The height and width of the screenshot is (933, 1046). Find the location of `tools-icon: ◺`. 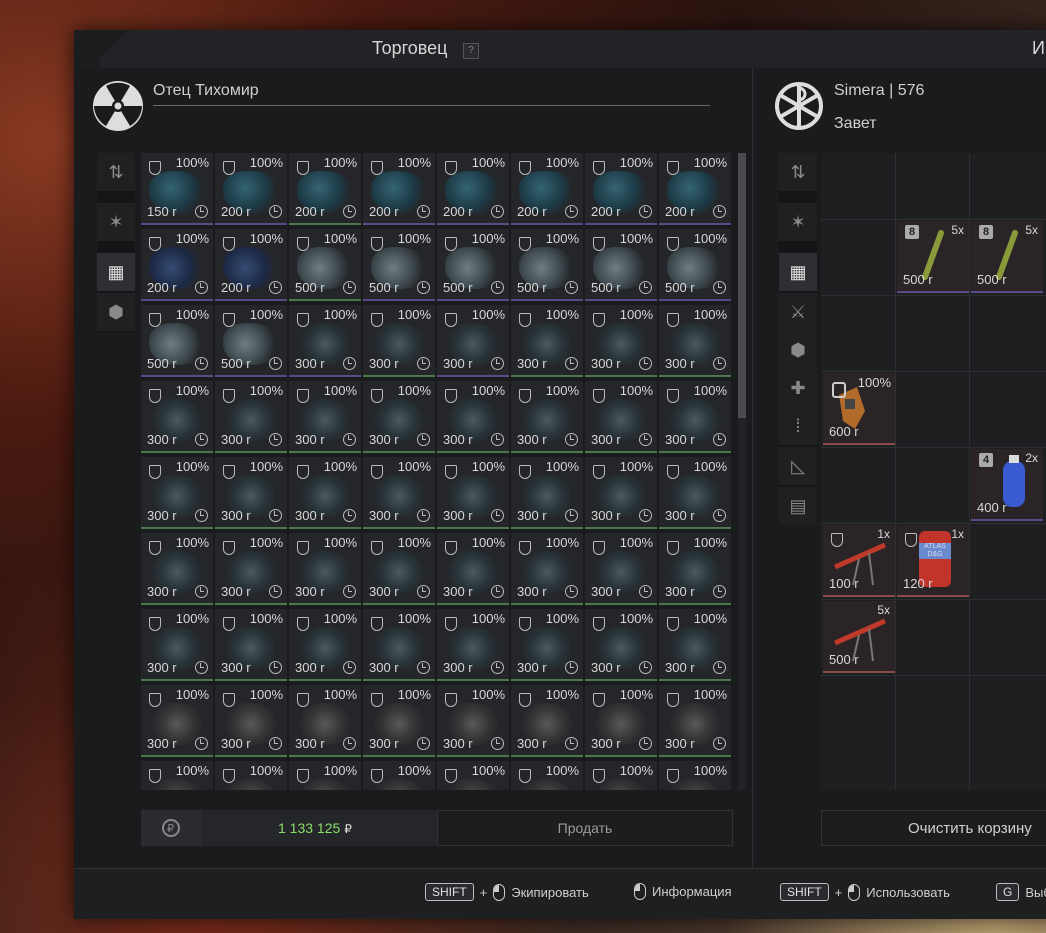

tools-icon: ◺ is located at coordinates (798, 465).